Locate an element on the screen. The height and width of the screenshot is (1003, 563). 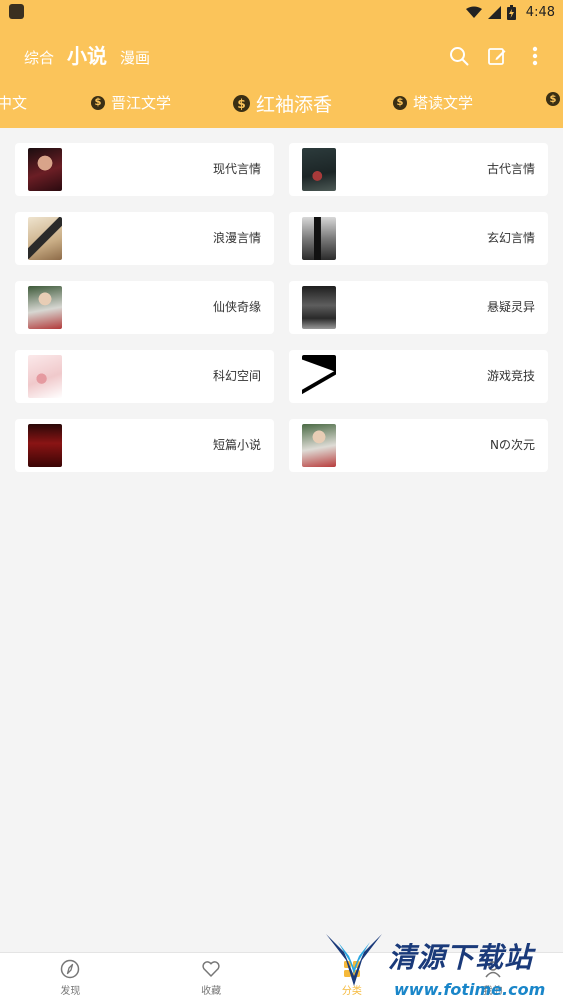
tab-comic: 漫画 is located at coordinates (135, 57).